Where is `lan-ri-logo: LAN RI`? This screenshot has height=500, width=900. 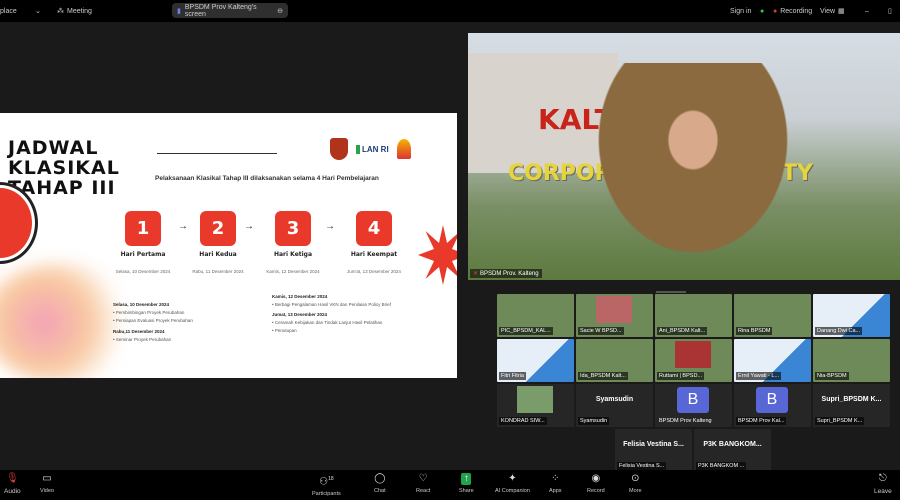
lan-ri-logo: LAN RI is located at coordinates (372, 149).